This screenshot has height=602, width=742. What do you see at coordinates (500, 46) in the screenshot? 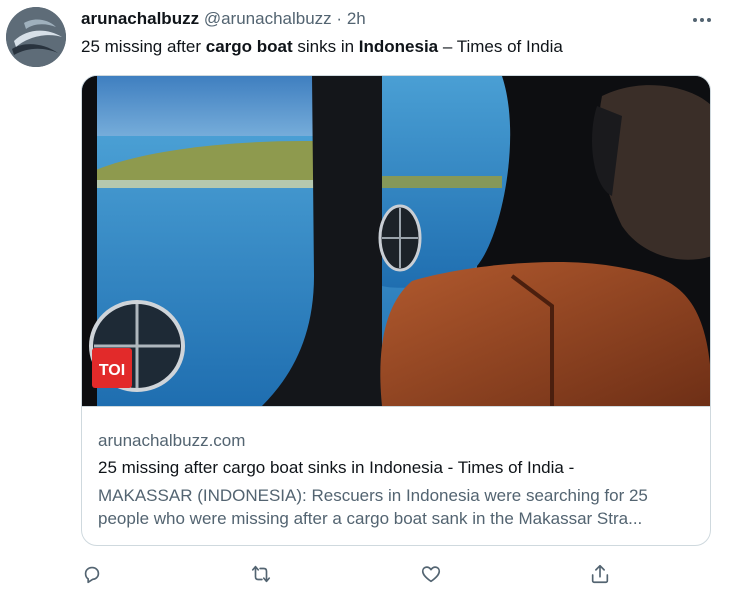
I see `tweet-text-part: – Times of India` at bounding box center [500, 46].